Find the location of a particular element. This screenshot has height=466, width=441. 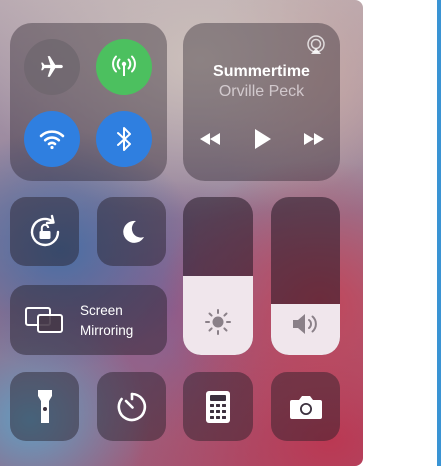

airplane-icon is located at coordinates (52, 66).